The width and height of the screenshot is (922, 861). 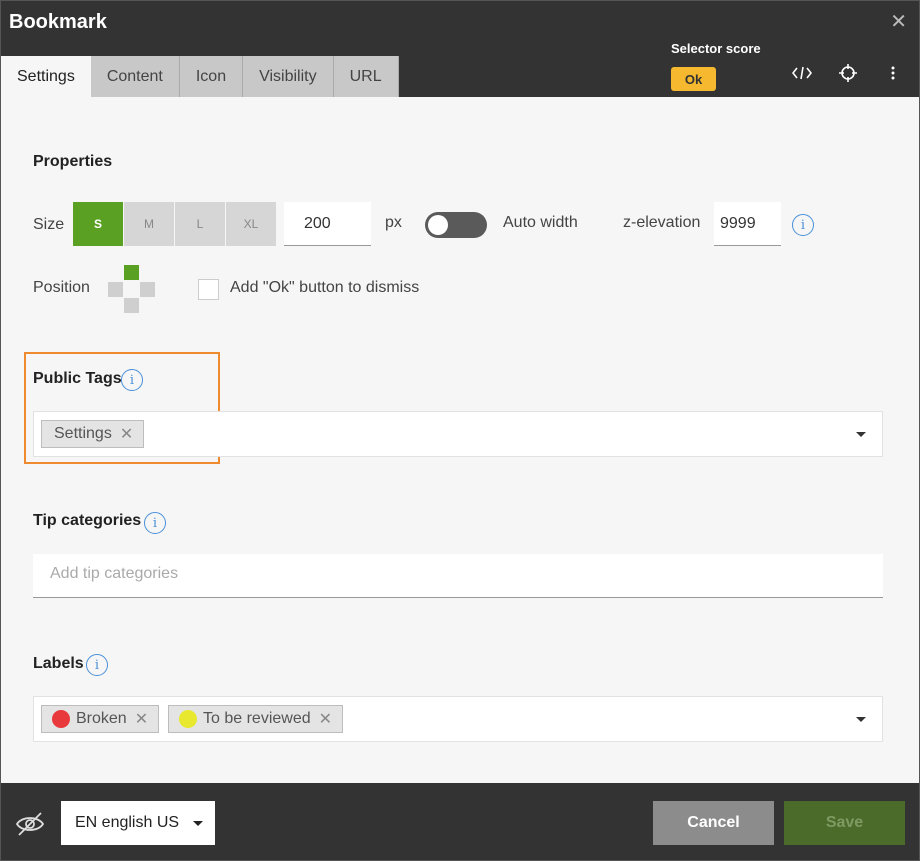 I want to click on save-button: Save, so click(x=844, y=823).